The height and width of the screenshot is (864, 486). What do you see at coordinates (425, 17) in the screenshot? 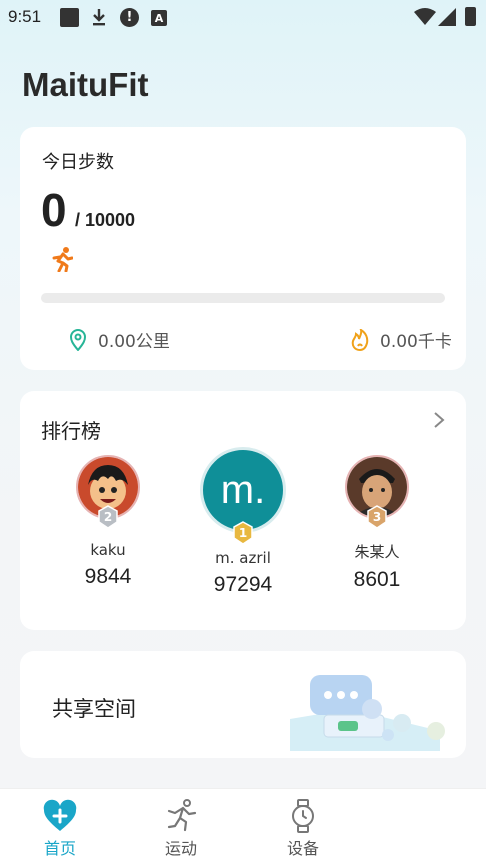
I see `wifi-icon` at bounding box center [425, 17].